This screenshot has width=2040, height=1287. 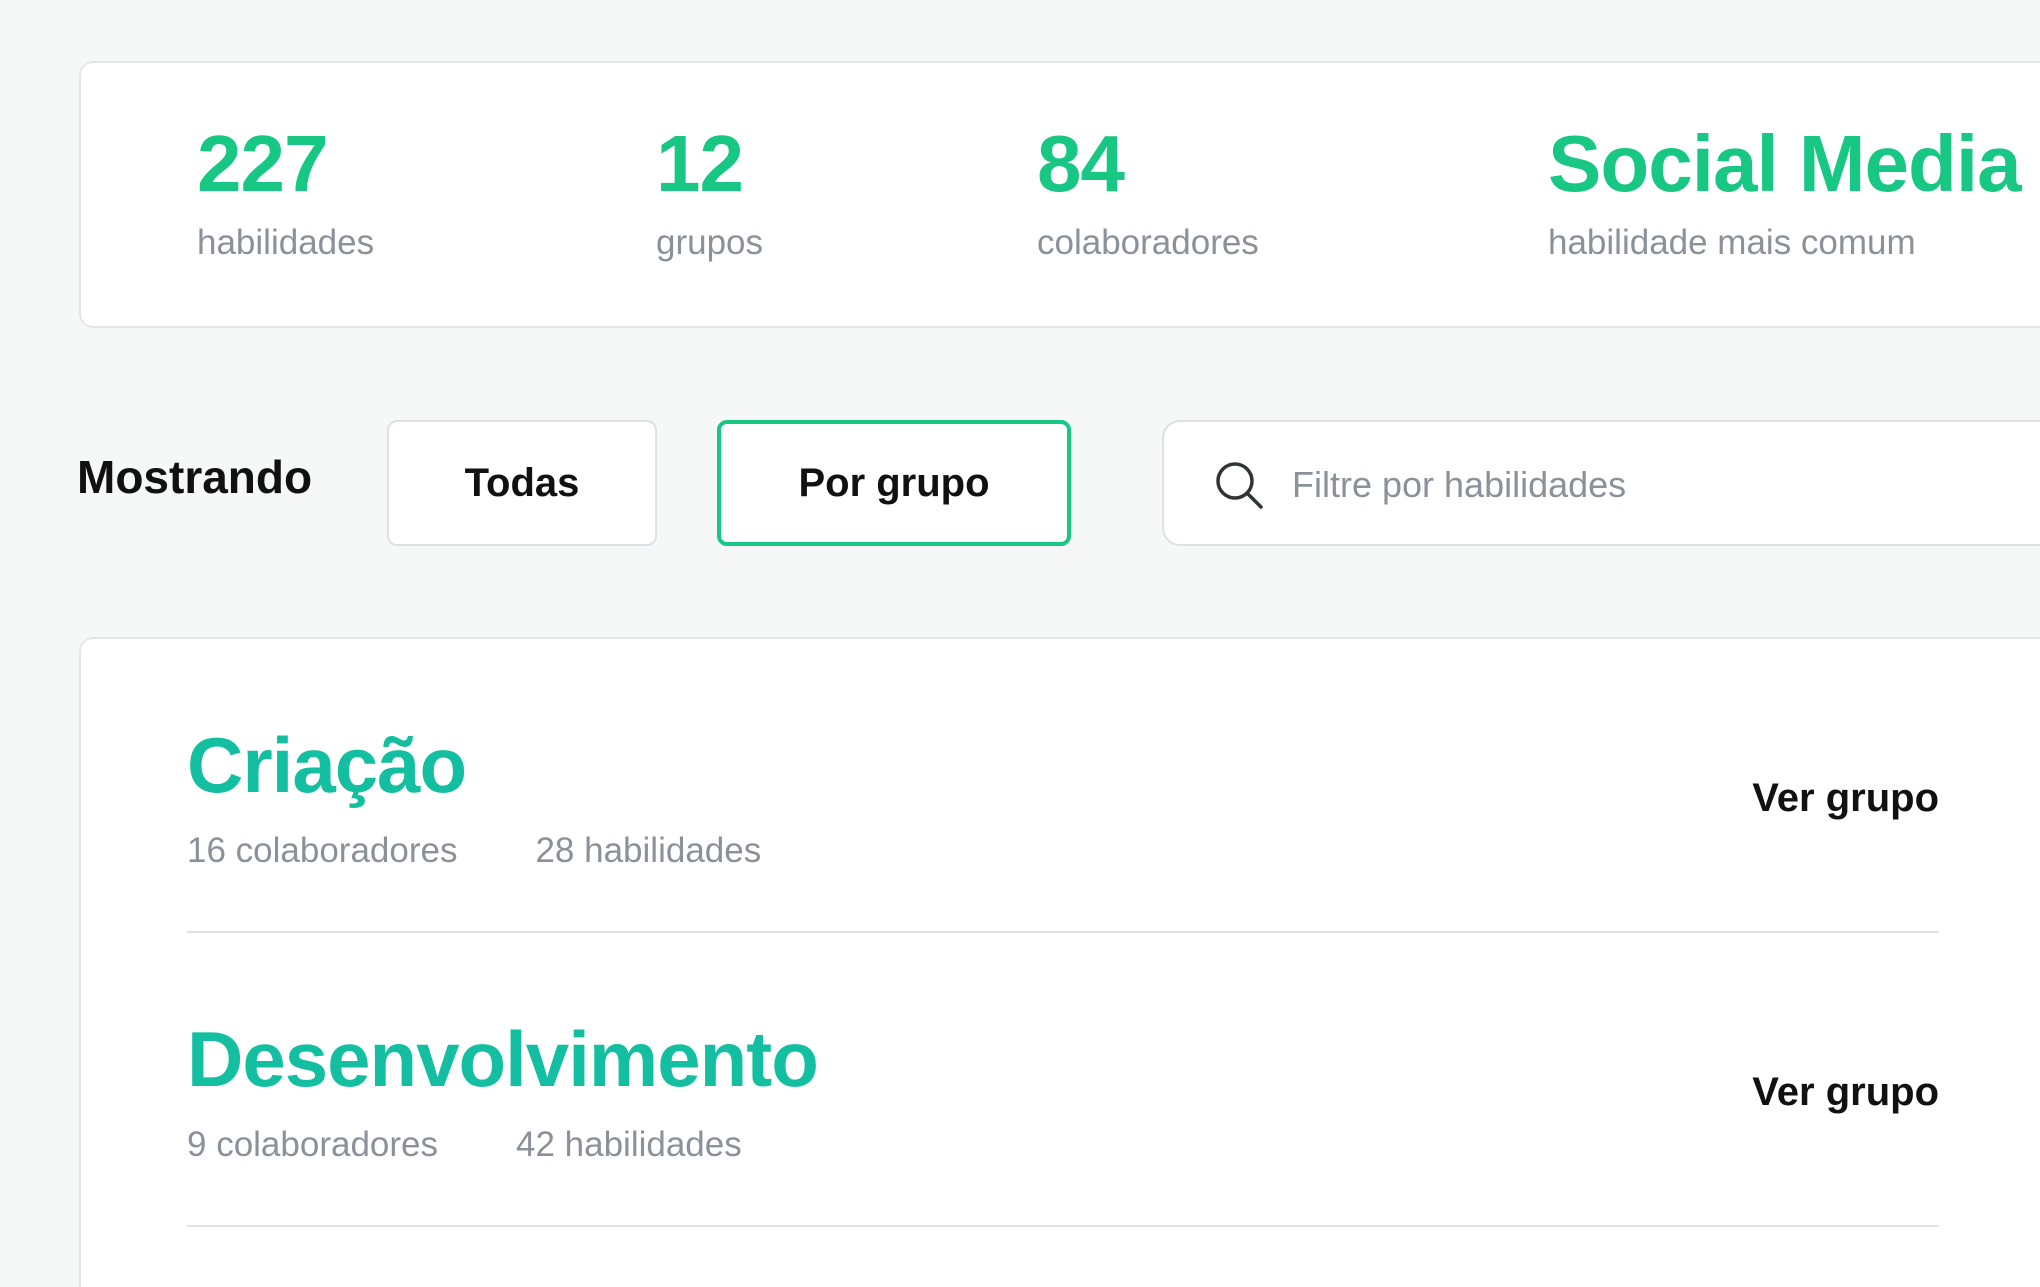 I want to click on filter-by-group-button: Por grupo, so click(x=894, y=483).